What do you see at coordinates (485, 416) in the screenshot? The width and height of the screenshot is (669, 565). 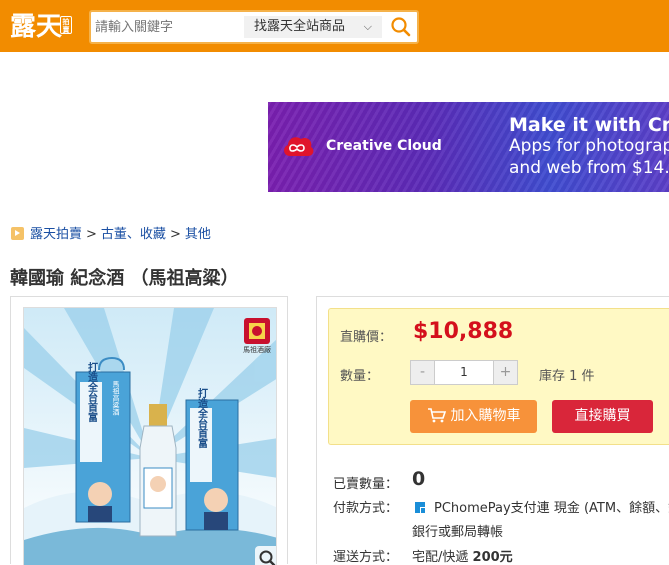 I see `add-to-cart-label: 加入購物車` at bounding box center [485, 416].